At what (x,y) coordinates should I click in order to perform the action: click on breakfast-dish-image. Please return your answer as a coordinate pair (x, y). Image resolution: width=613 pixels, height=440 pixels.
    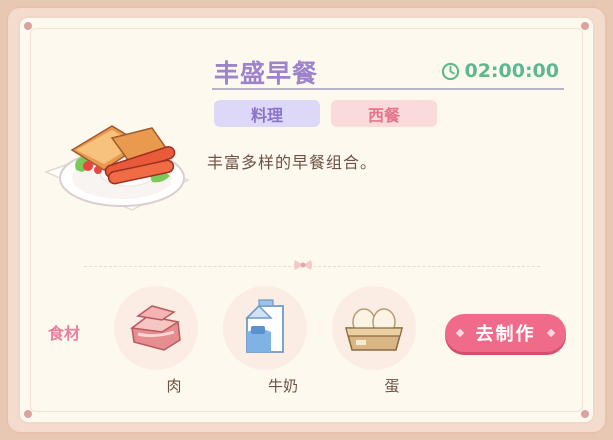
    Looking at the image, I should click on (116, 168).